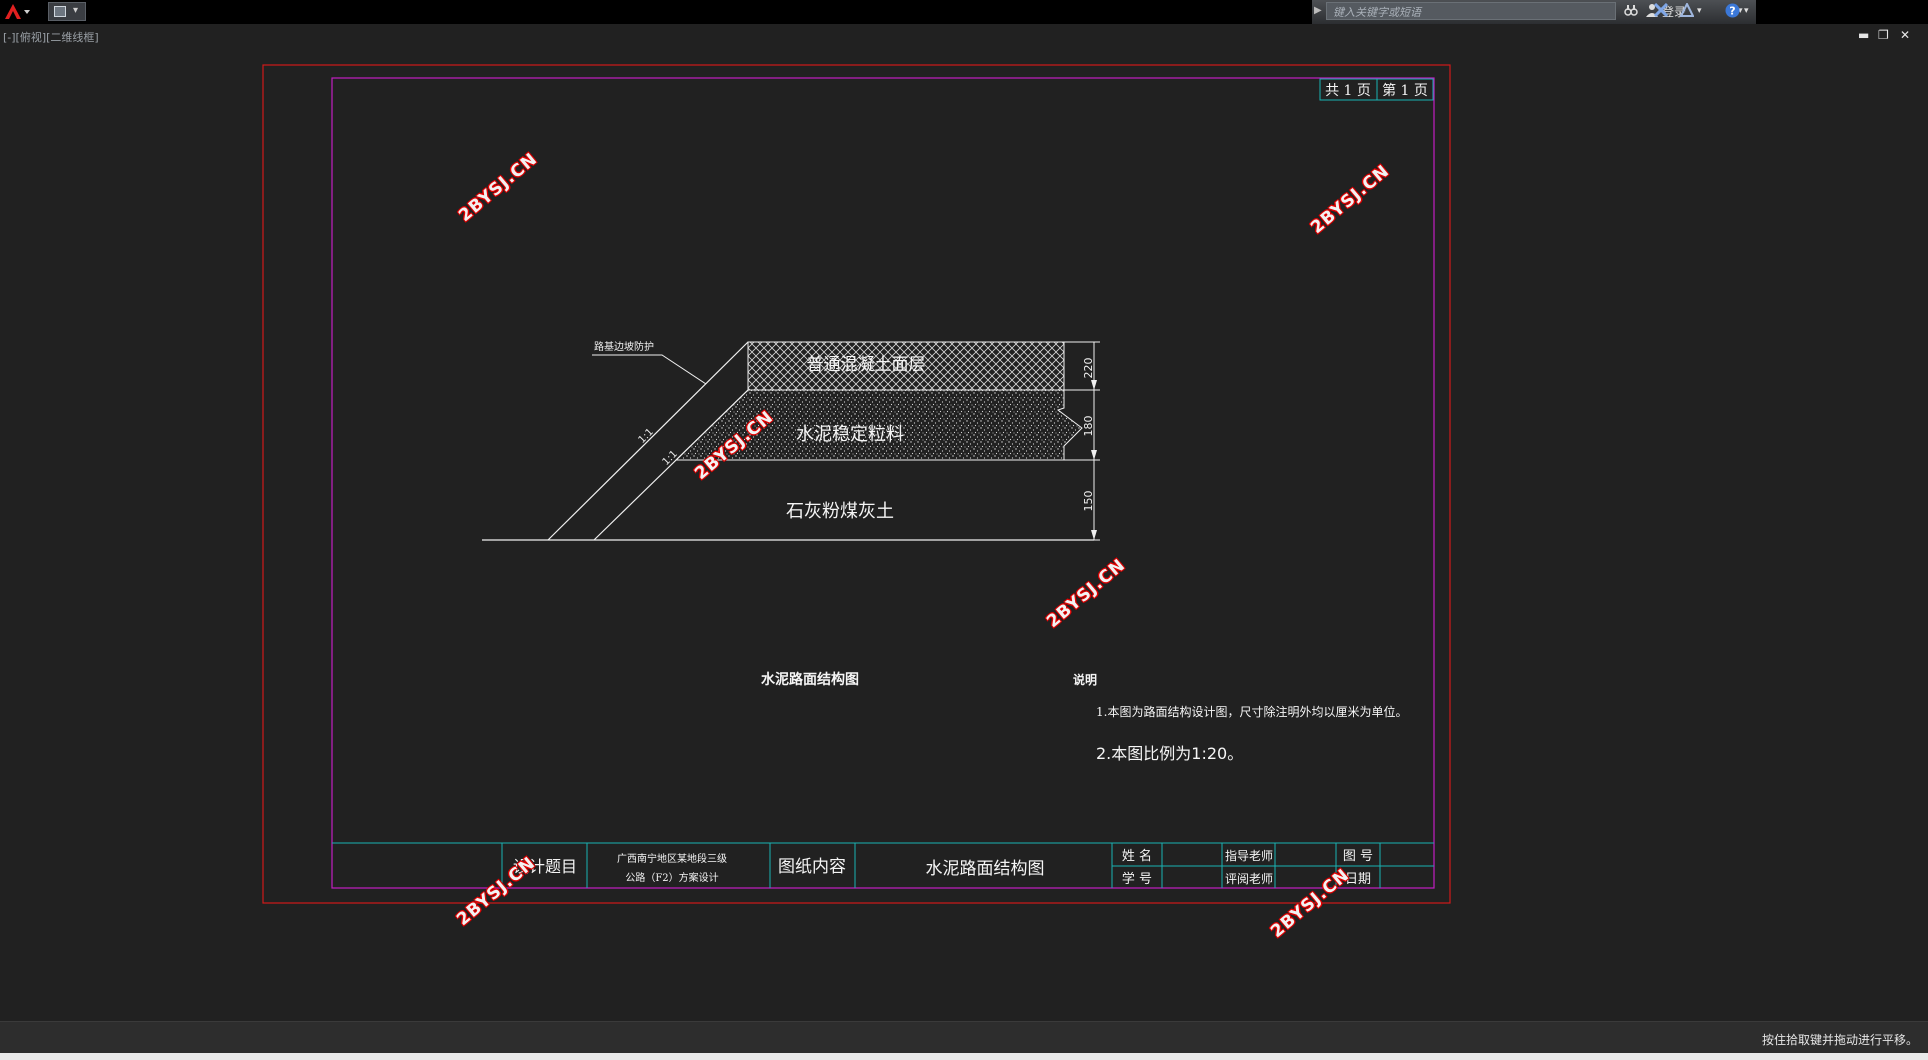 Image resolution: width=1928 pixels, height=1060 pixels. I want to click on slope-ratio-outer: 1:1, so click(646, 436).